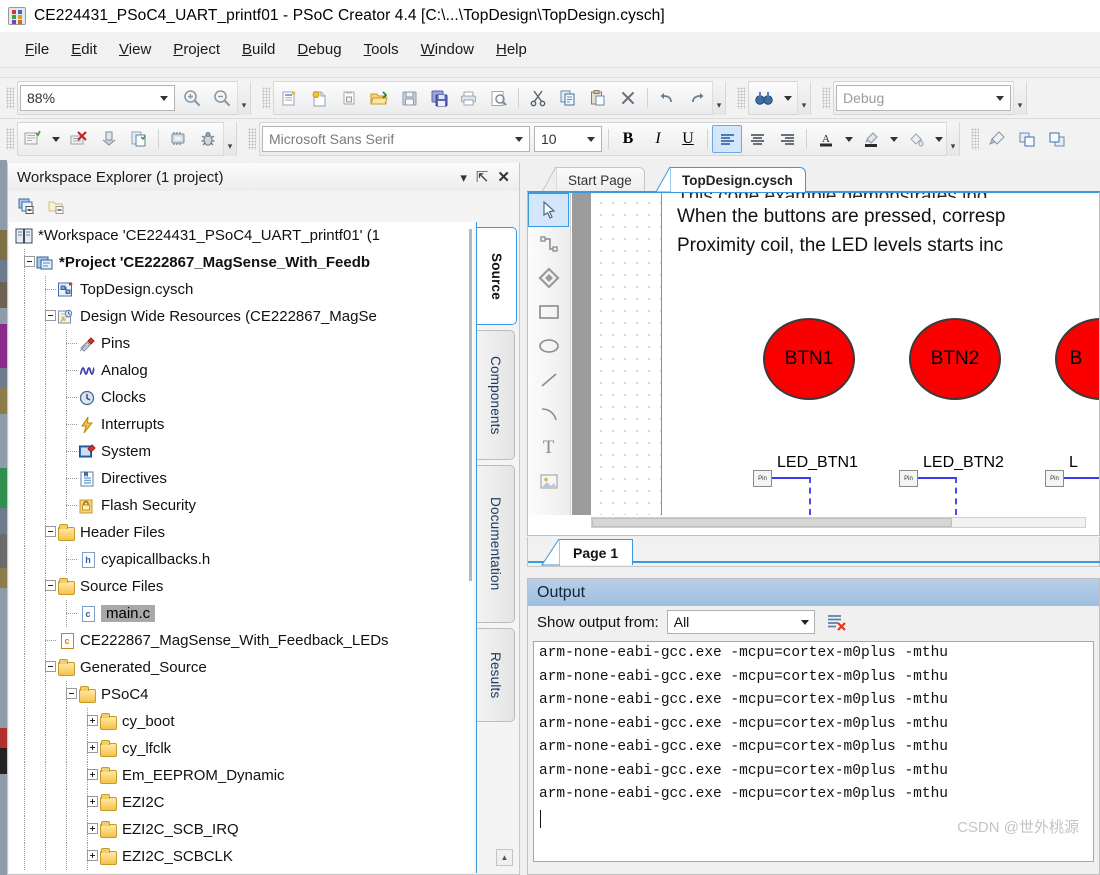 The height and width of the screenshot is (875, 1100). Describe the element at coordinates (447, 49) in the screenshot. I see `menu-window: Window` at that location.